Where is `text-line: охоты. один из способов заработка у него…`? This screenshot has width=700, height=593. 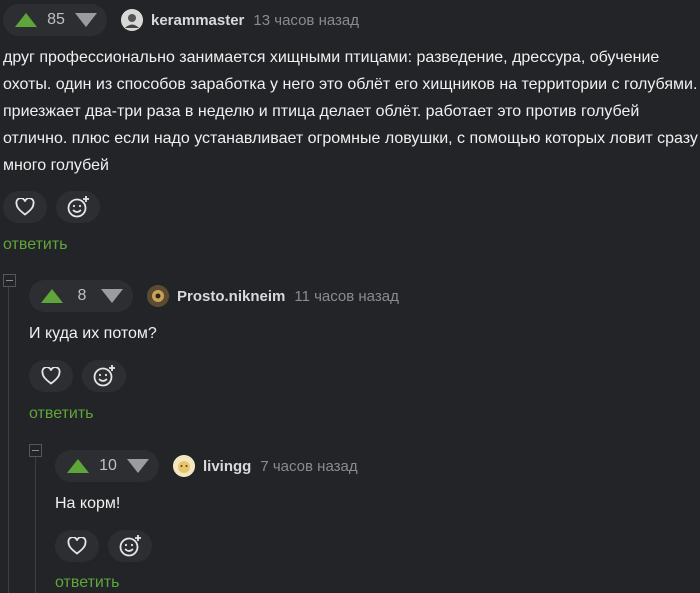 text-line: охоты. один из способов заработка у него… is located at coordinates (350, 84).